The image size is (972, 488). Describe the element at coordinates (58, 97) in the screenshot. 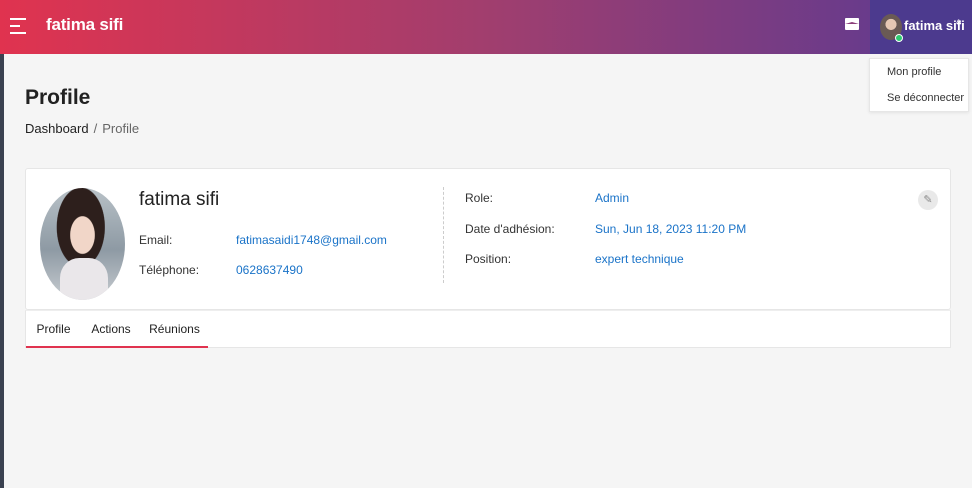

I see `page-title: Profile` at that location.